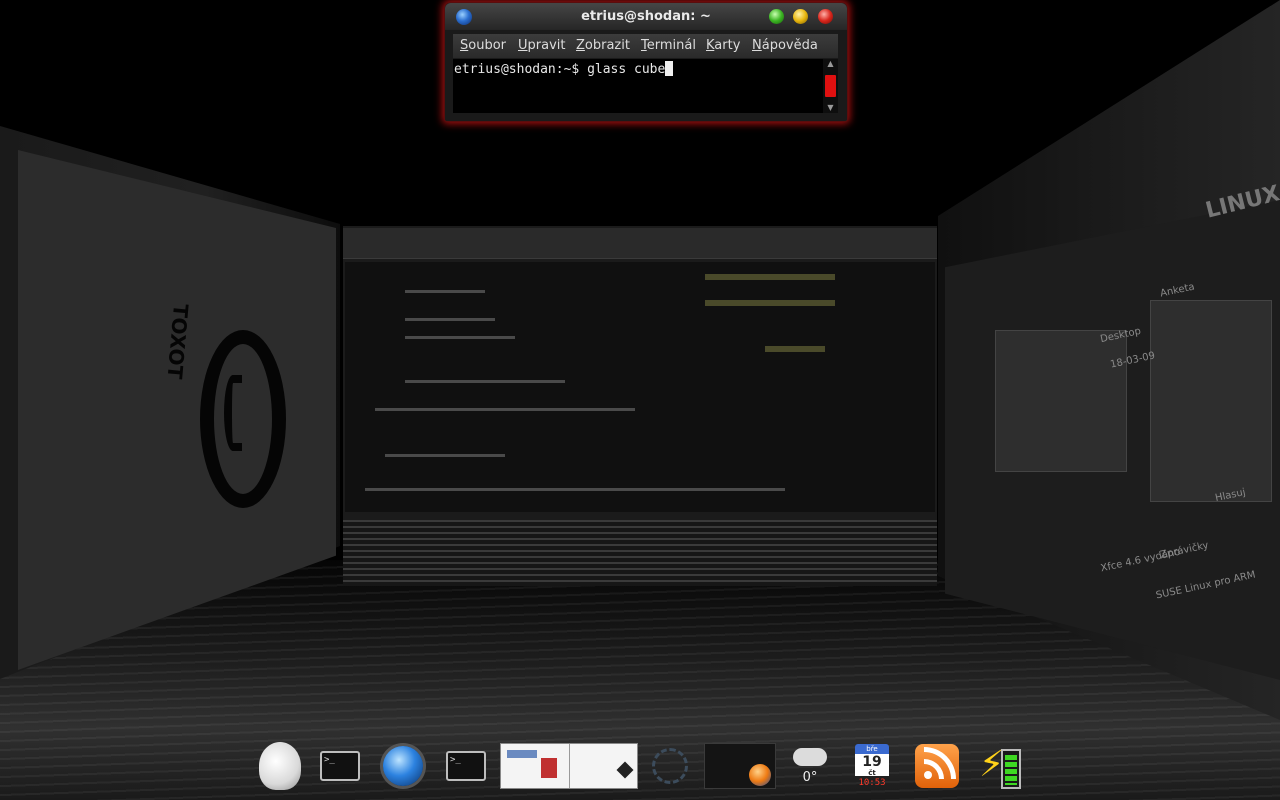 The width and height of the screenshot is (1280, 800). I want to click on calendar-month: bře, so click(872, 749).